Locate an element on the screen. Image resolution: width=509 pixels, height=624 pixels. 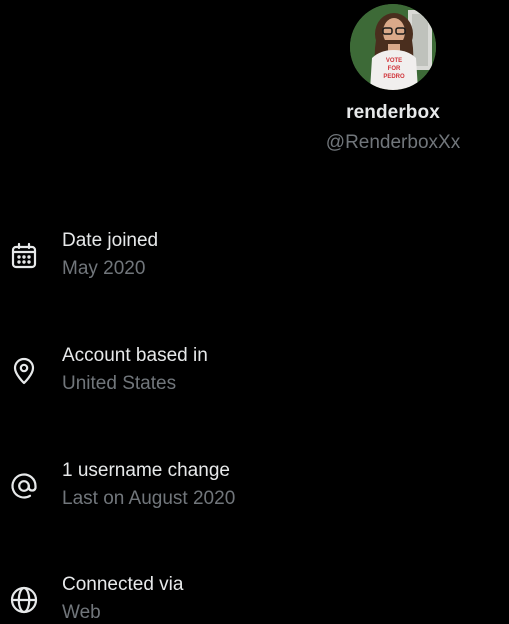
date-joined-label: Date joined is located at coordinates (110, 240).